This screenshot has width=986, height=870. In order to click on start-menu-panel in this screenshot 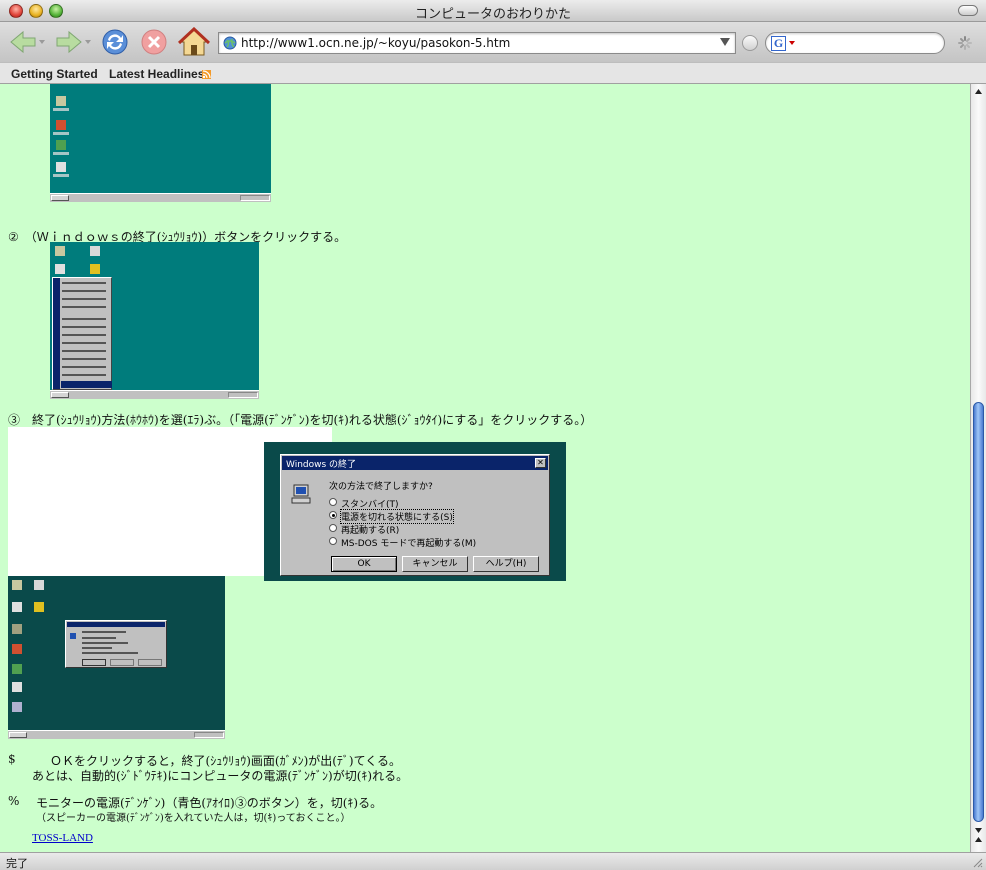, I will do `click(82, 333)`.